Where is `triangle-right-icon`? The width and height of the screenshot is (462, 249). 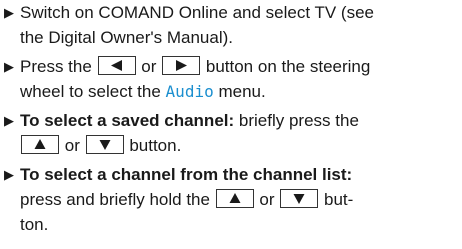
triangle-right-icon is located at coordinates (182, 65).